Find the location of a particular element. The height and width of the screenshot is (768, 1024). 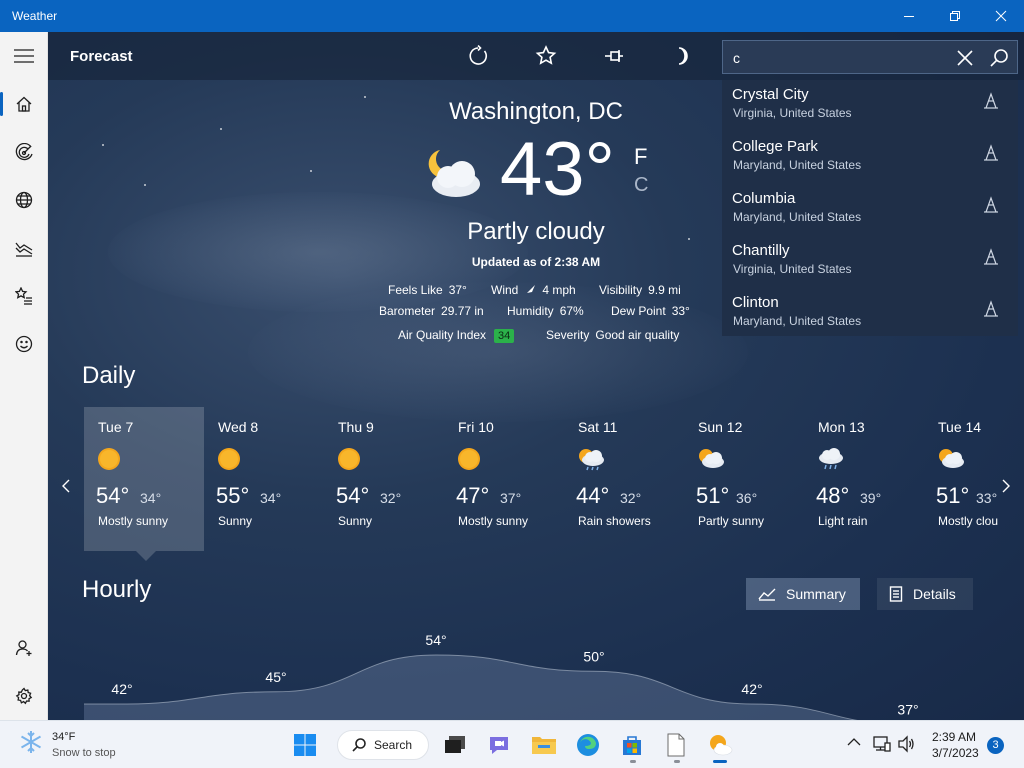

clock-time: 2:39 AM is located at coordinates (954, 737).